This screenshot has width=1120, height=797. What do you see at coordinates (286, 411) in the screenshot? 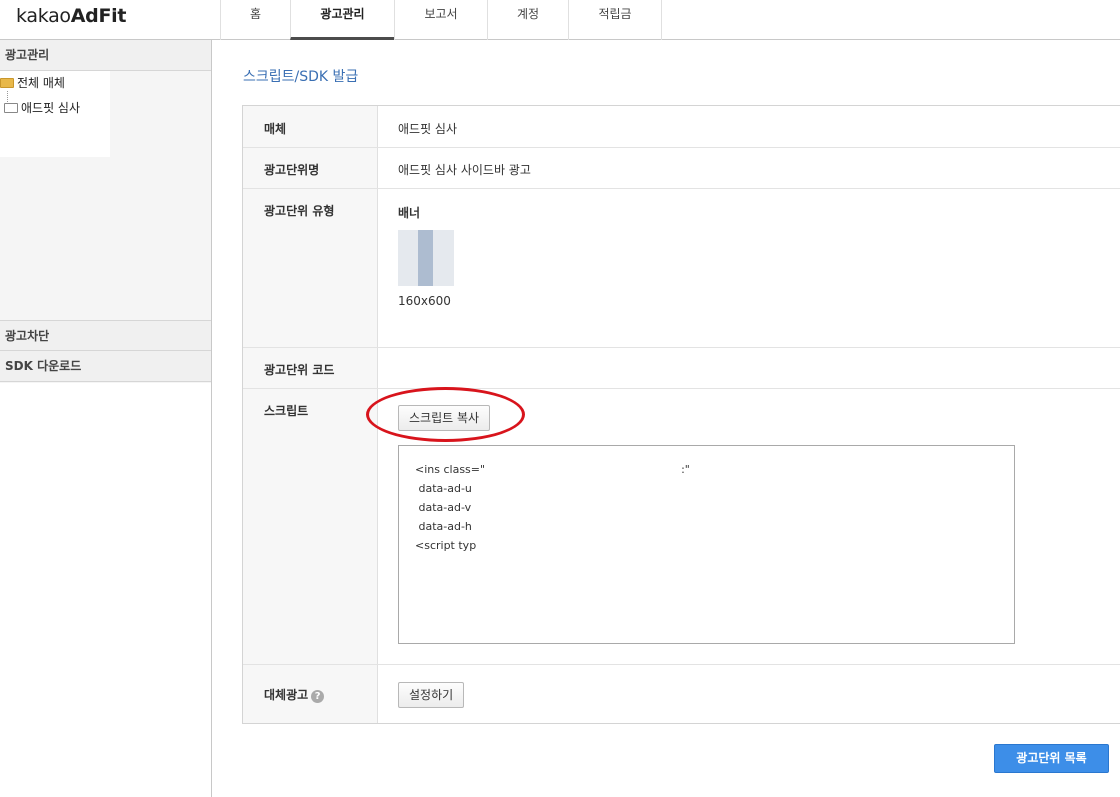
I see `script-label: 스크립트` at bounding box center [286, 411].